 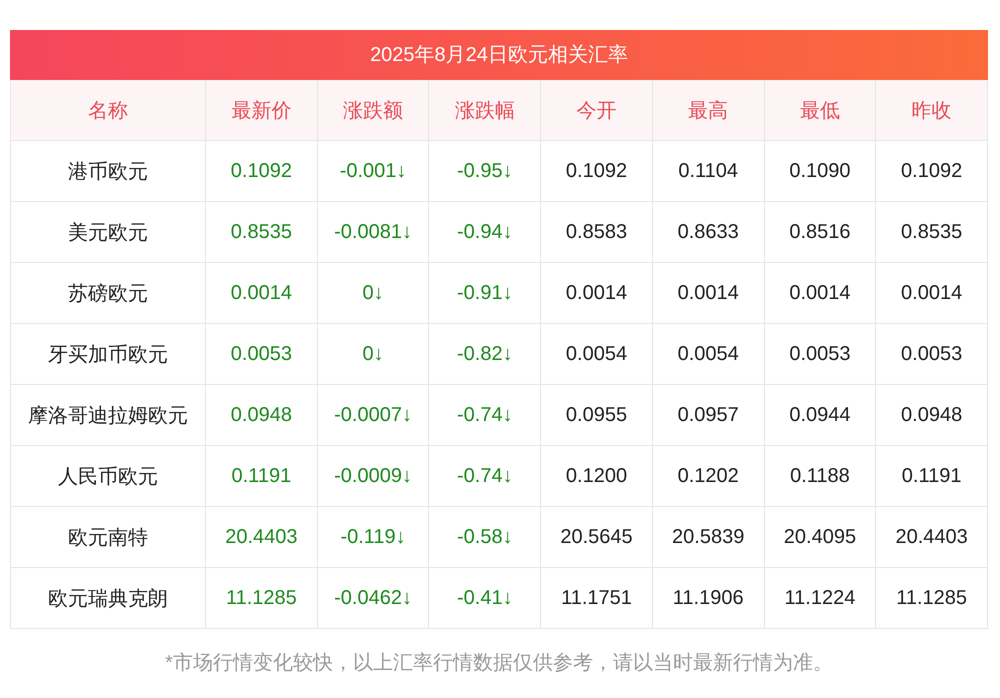 I want to click on table-cell: 20.5645, so click(x=597, y=537).